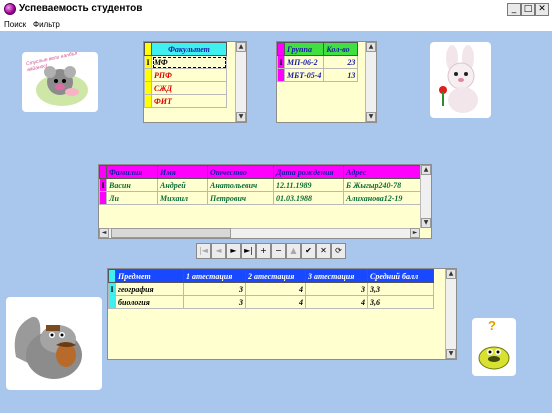 The image size is (552, 413). What do you see at coordinates (218, 251) in the screenshot?
I see `prior-record-icon: ◄` at bounding box center [218, 251].